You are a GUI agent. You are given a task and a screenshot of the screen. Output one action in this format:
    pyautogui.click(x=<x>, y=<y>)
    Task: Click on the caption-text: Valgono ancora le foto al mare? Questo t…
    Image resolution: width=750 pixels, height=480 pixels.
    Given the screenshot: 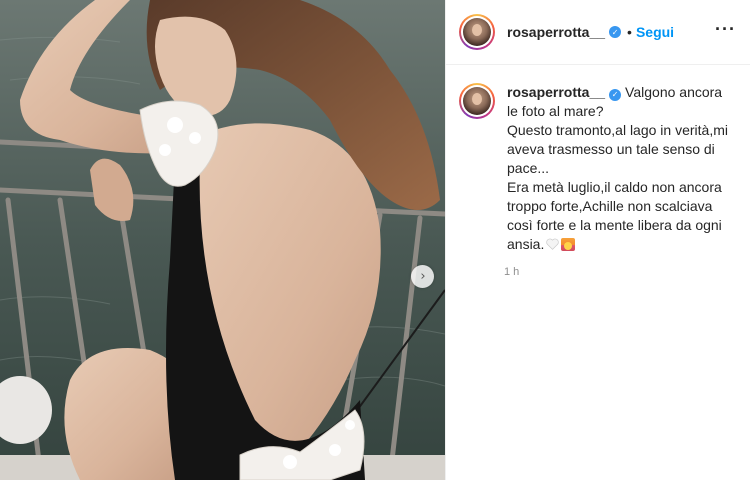 What is the action you would take?
    pyautogui.click(x=617, y=168)
    